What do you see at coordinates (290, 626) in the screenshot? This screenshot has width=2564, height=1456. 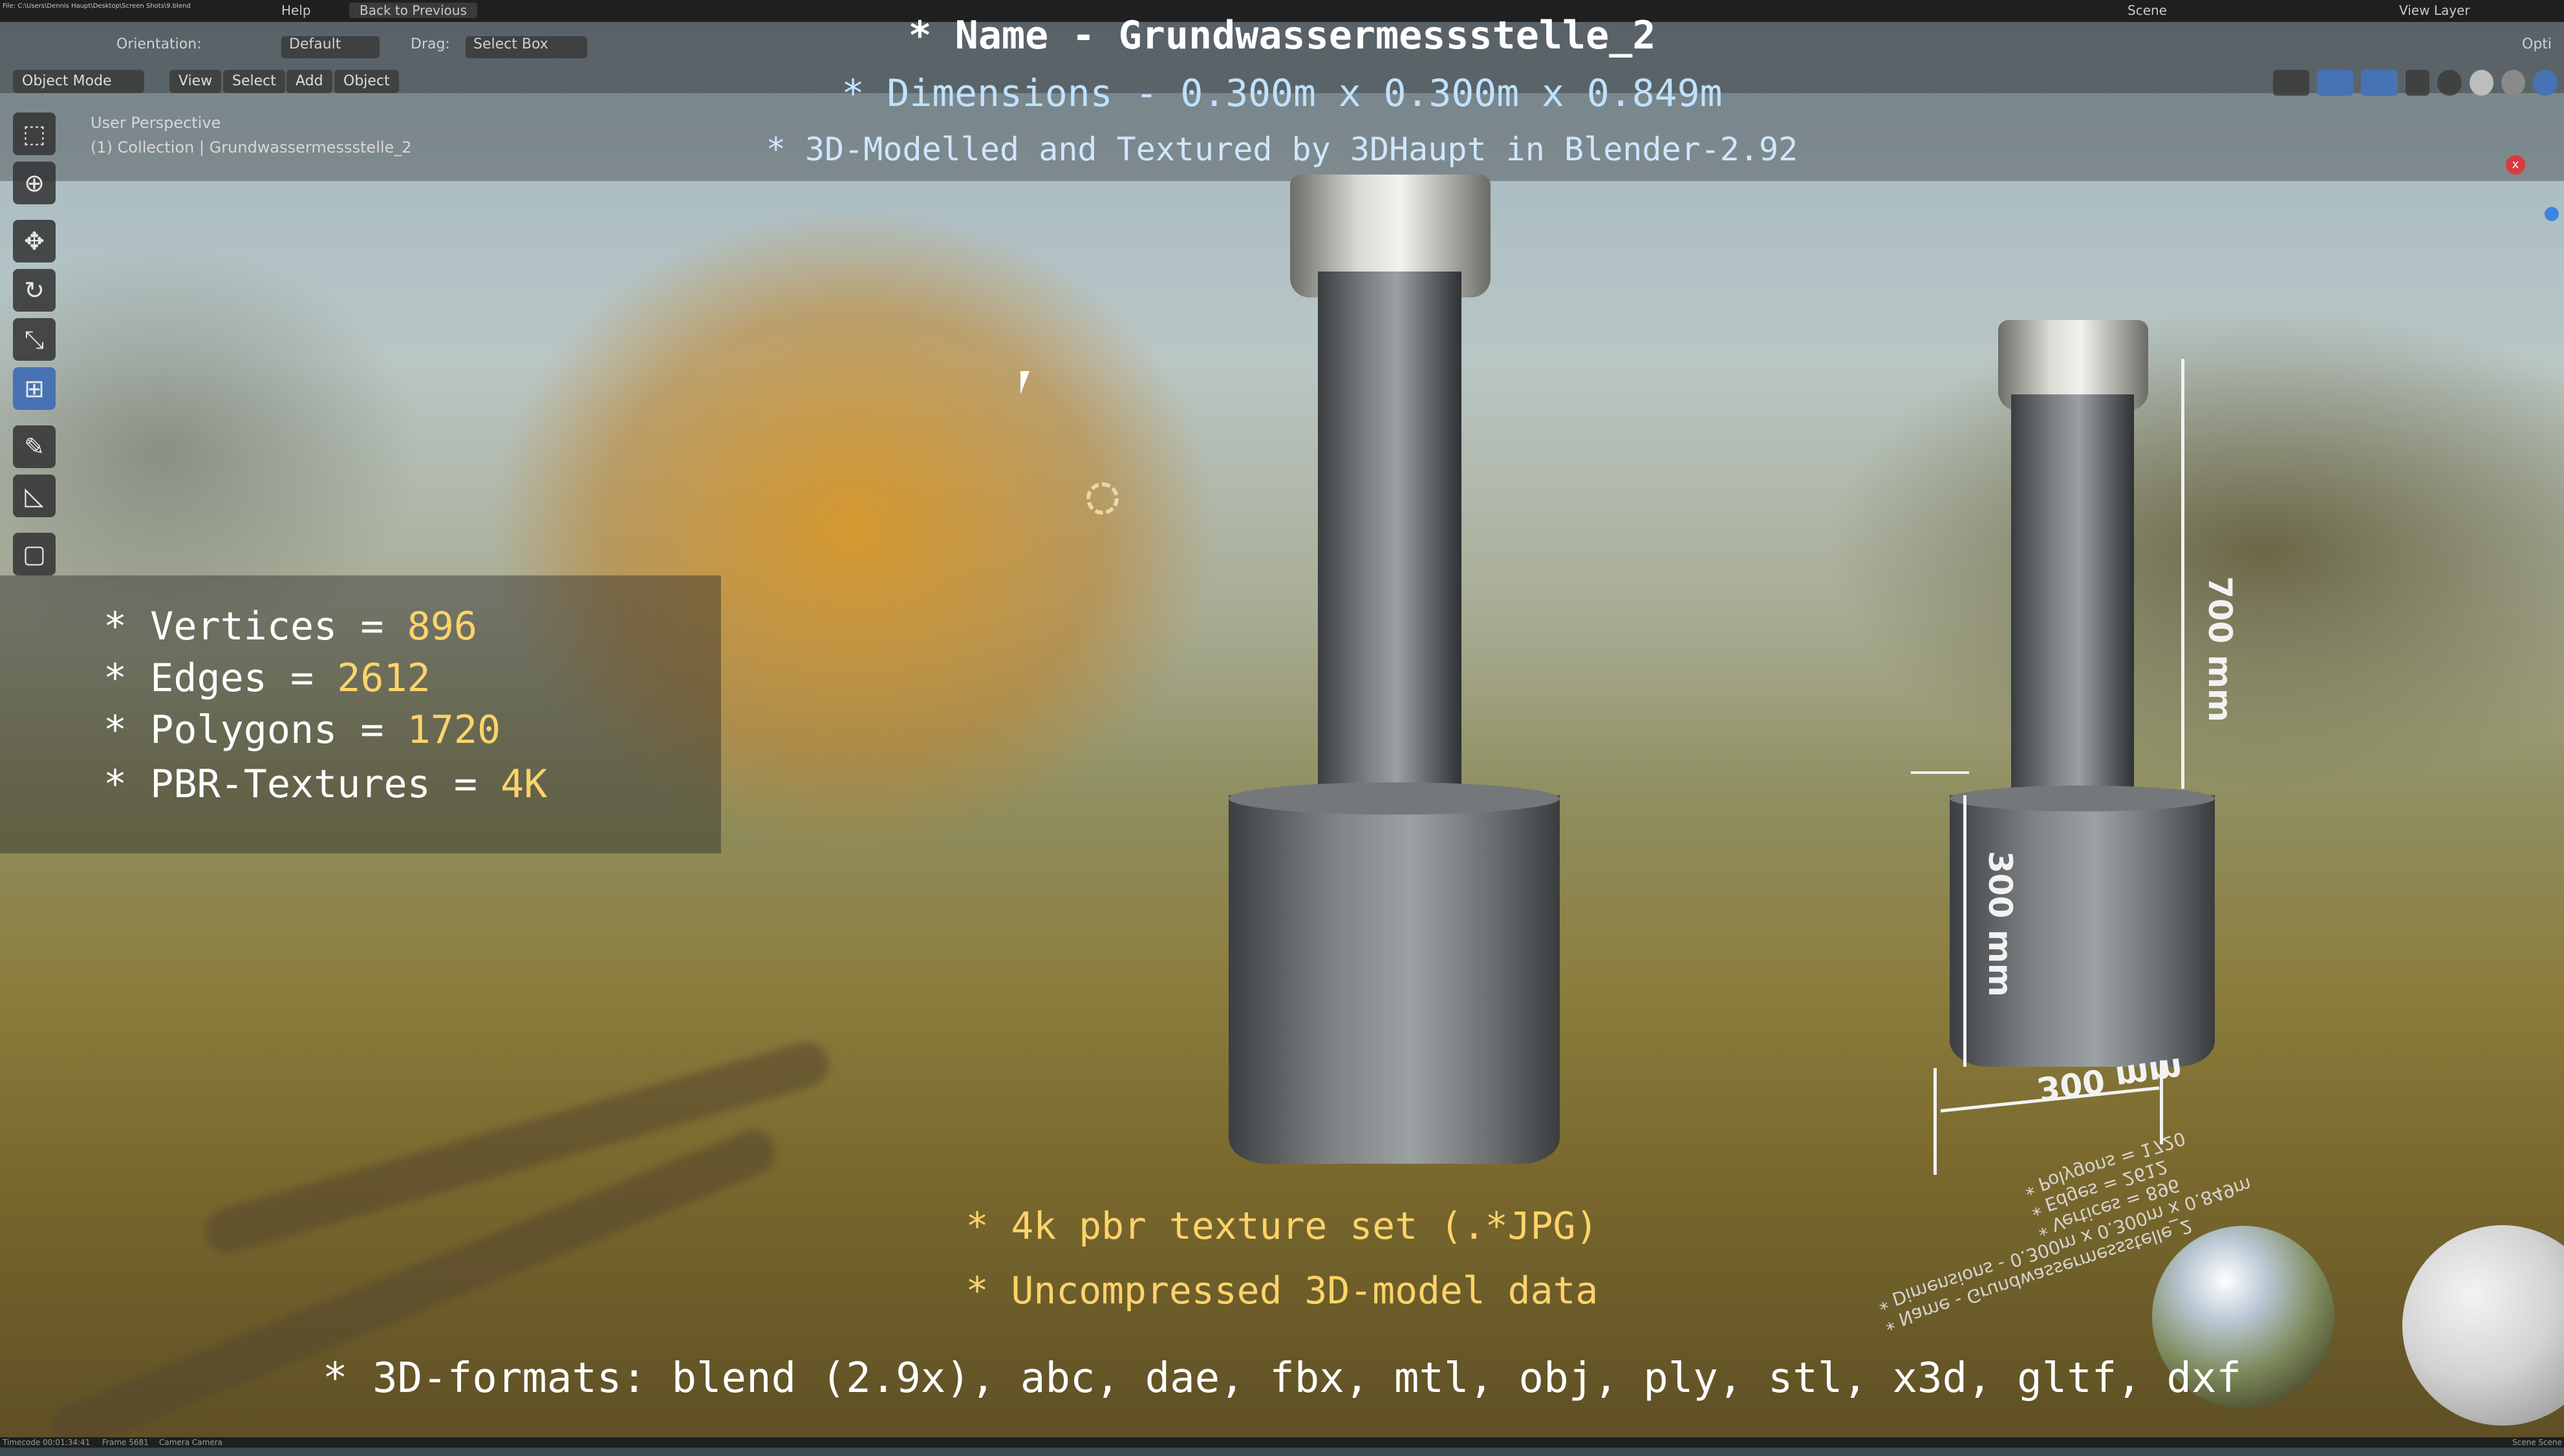 I see `stat-vertices: * Vertices = 896` at bounding box center [290, 626].